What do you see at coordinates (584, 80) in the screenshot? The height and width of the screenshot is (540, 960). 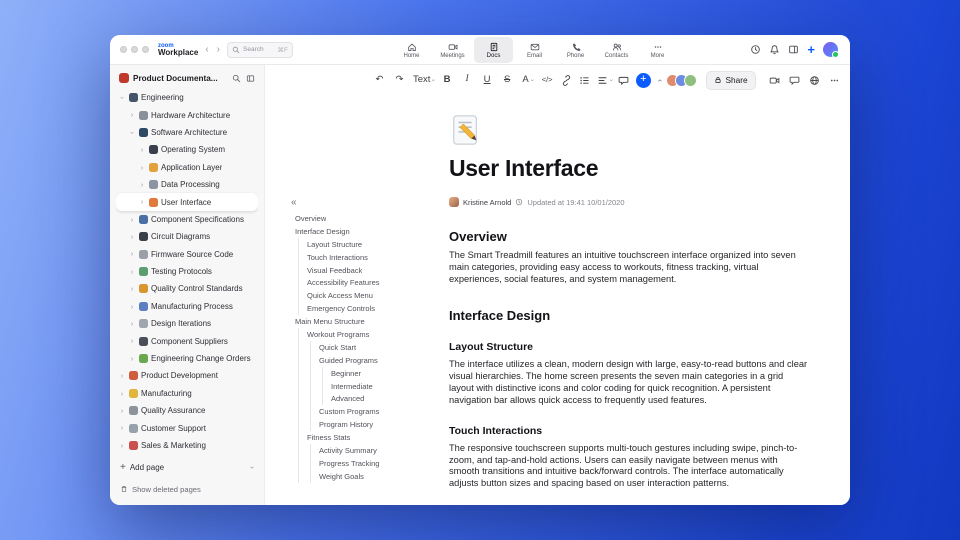 I see `list-icon` at bounding box center [584, 80].